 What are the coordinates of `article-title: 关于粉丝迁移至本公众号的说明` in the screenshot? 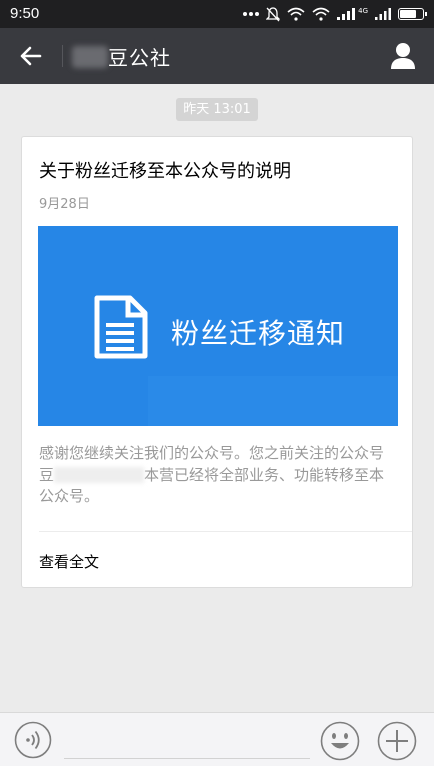 It's located at (165, 171).